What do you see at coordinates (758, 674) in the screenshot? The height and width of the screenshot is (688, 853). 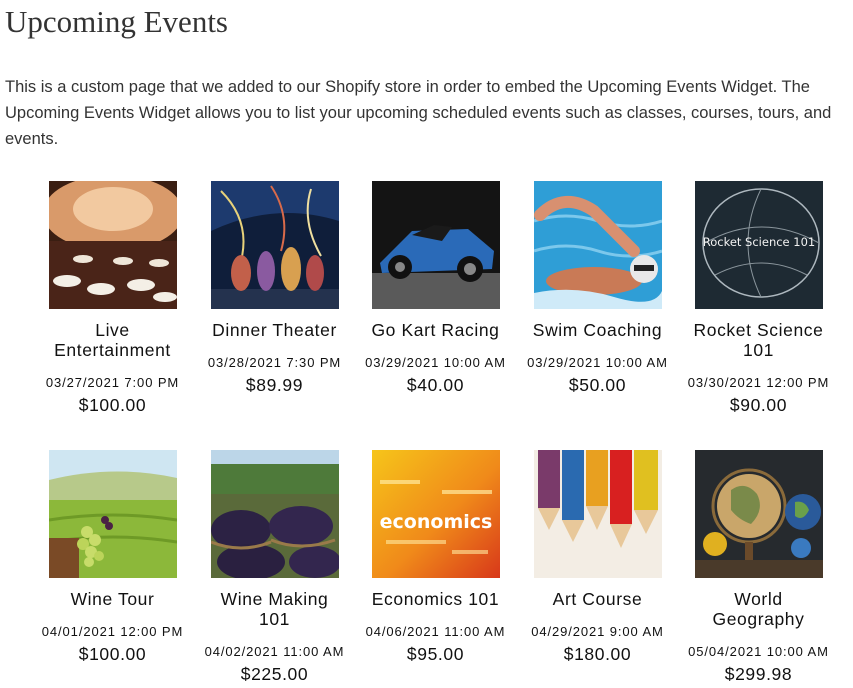 I see `event-price: $299.98` at bounding box center [758, 674].